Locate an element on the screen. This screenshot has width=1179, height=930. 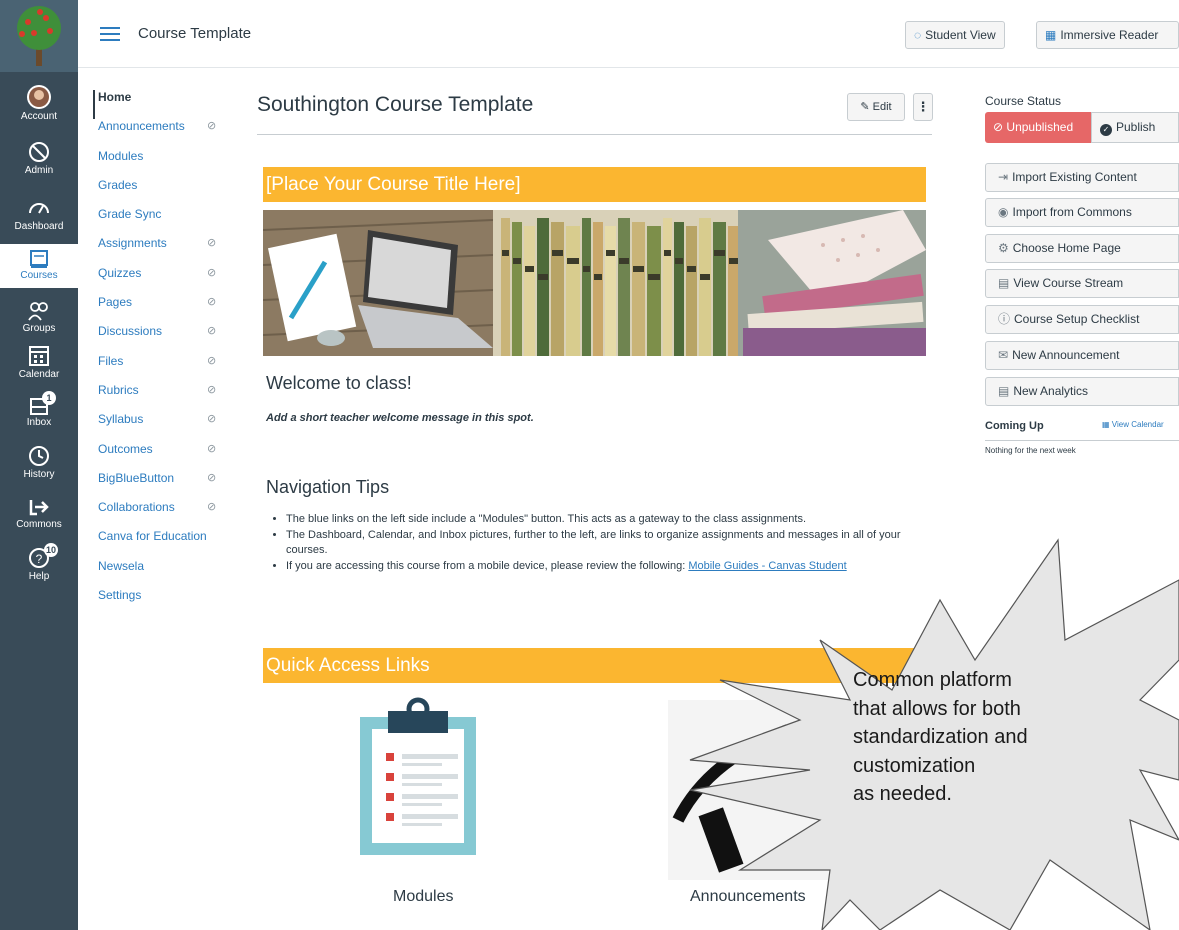
import-existing-content-button: ⇥ Import Existing Content is located at coordinates (1082, 177).